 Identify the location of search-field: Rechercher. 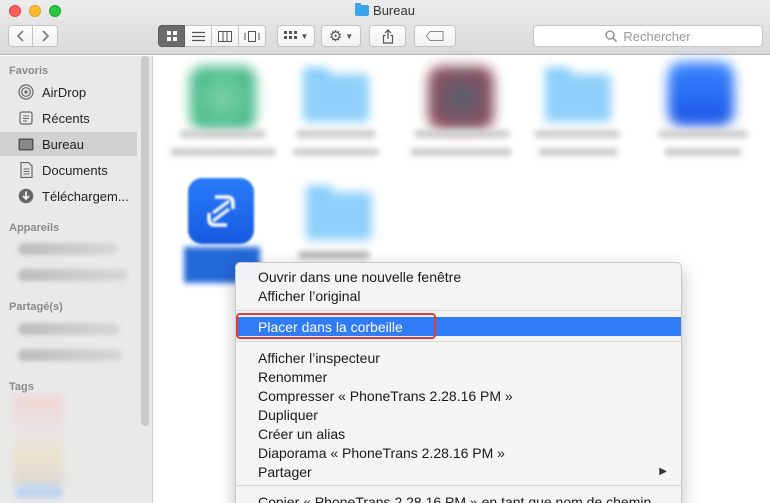
(648, 36).